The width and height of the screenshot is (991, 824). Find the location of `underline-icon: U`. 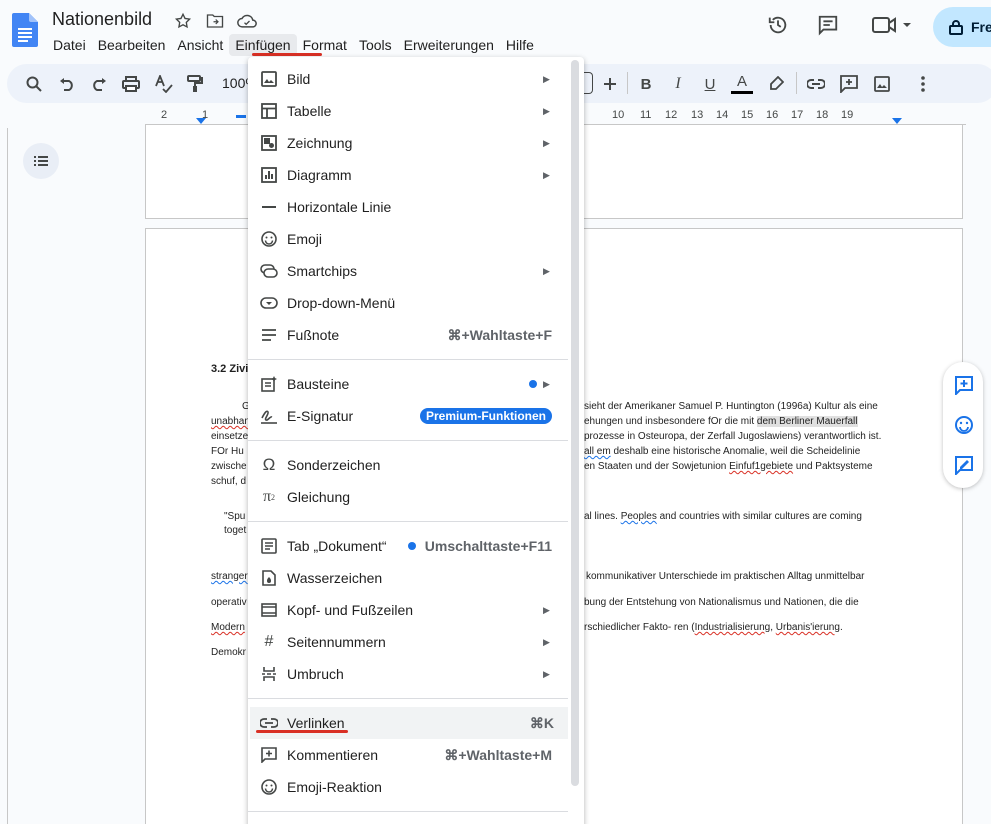

underline-icon: U is located at coordinates (710, 84).